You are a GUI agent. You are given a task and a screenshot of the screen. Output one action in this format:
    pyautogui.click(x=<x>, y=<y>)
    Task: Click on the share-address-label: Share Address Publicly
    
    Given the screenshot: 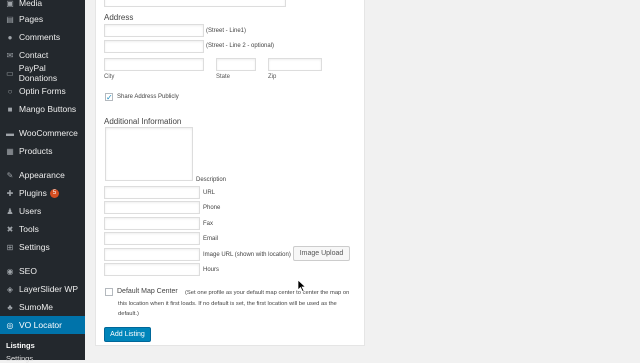 What is the action you would take?
    pyautogui.click(x=148, y=97)
    